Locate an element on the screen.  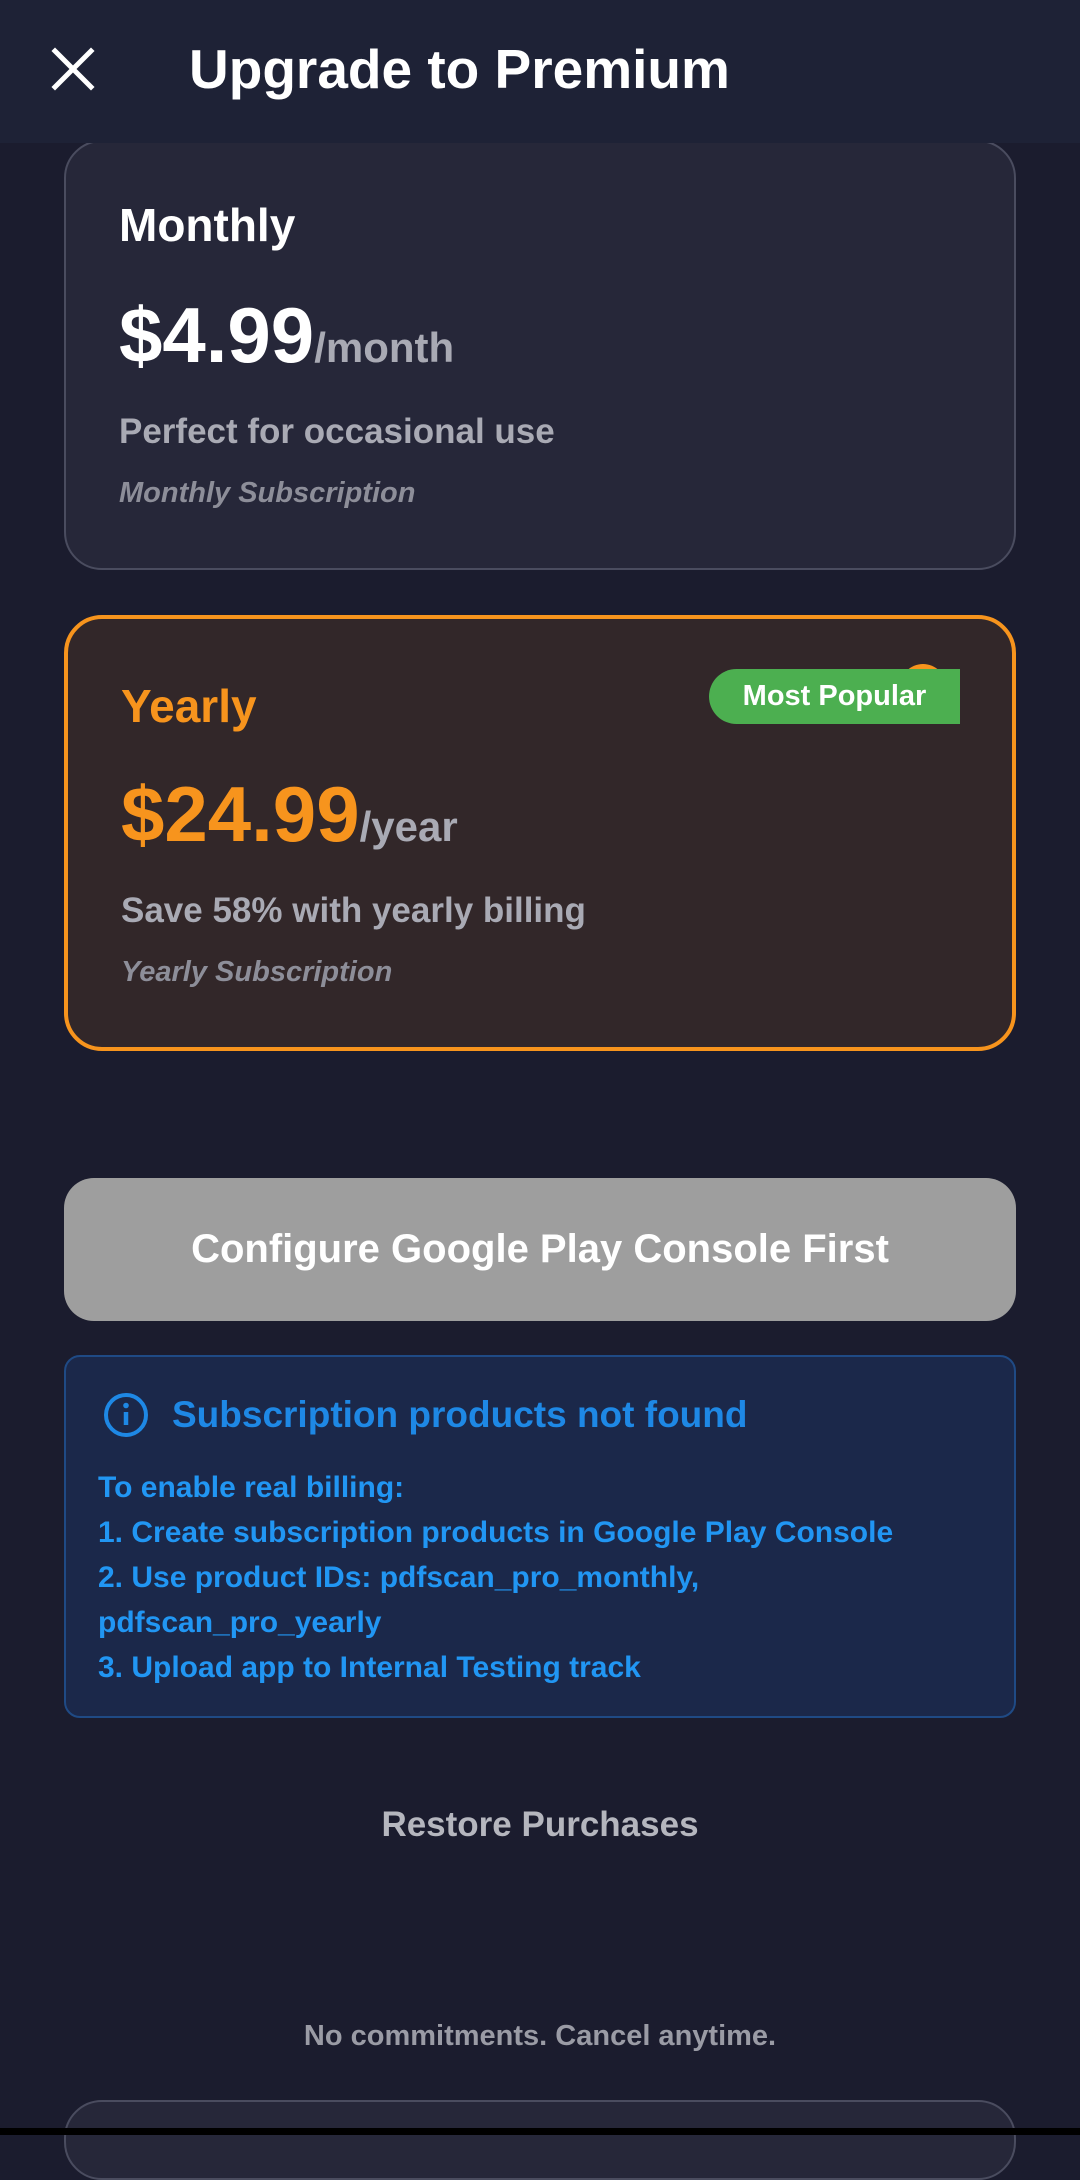
notice-line: To enable real billing: is located at coordinates (251, 1487).